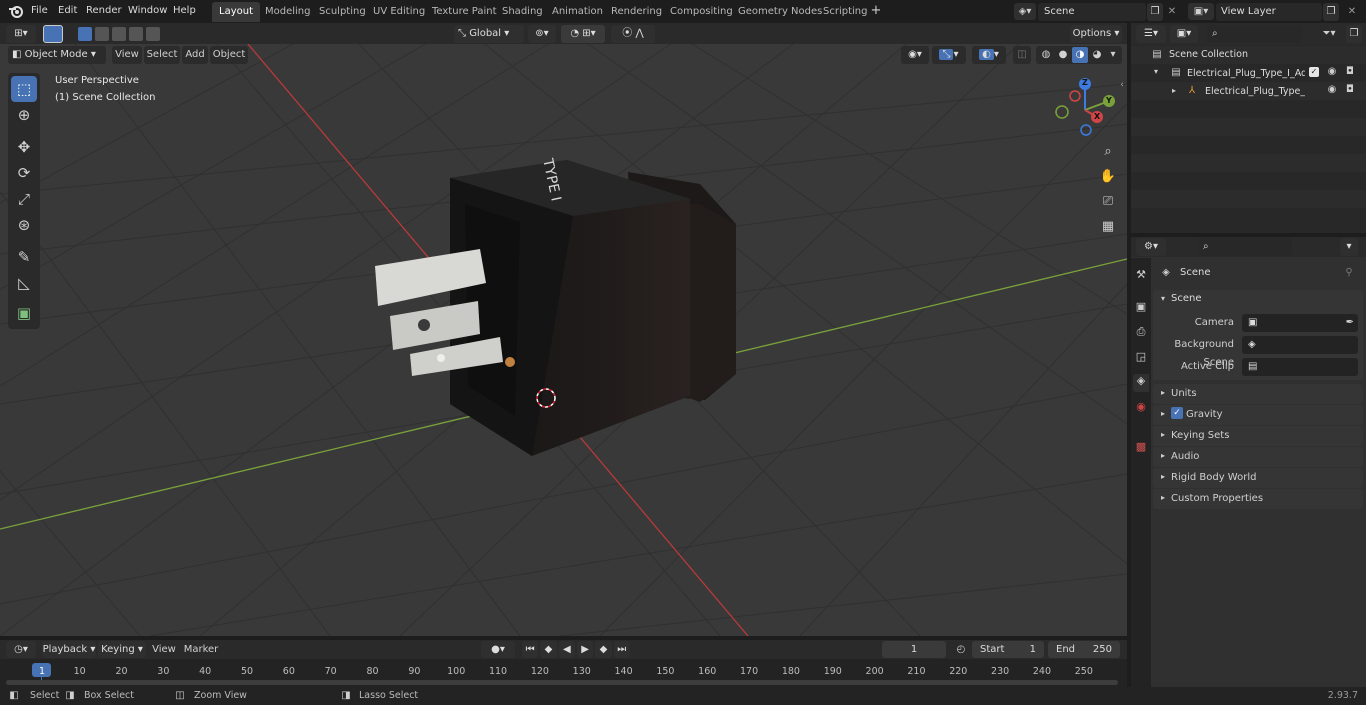 This screenshot has height=705, width=1366. Describe the element at coordinates (1096, 34) in the screenshot. I see `options-dropdown: Options ▾` at that location.